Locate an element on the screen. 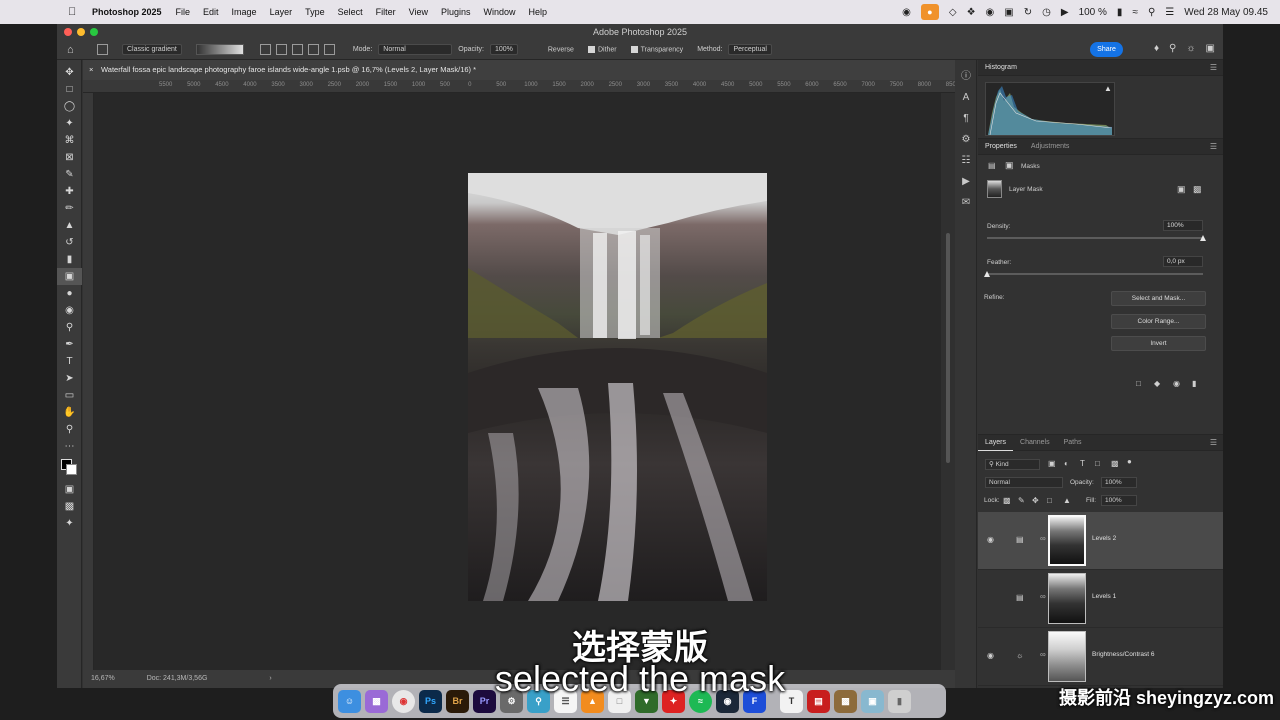  filter-kind-dropdown: ⚲ Kind is located at coordinates (1012, 464).